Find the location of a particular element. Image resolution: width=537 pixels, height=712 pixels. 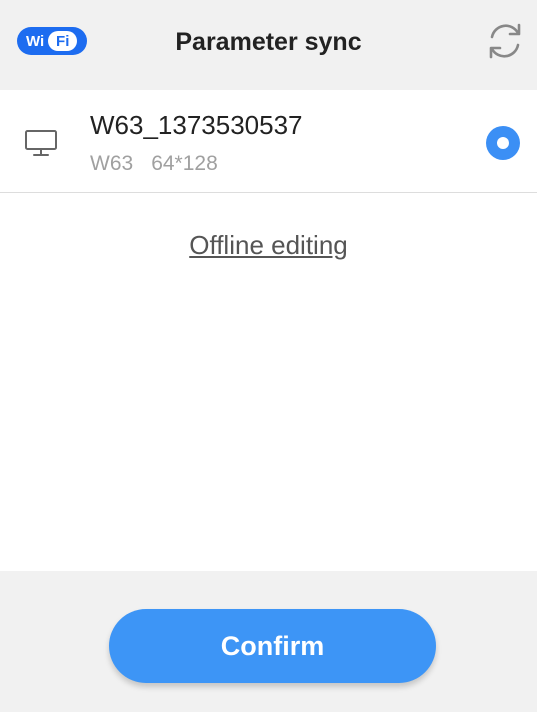

refresh-icon is located at coordinates (505, 41).